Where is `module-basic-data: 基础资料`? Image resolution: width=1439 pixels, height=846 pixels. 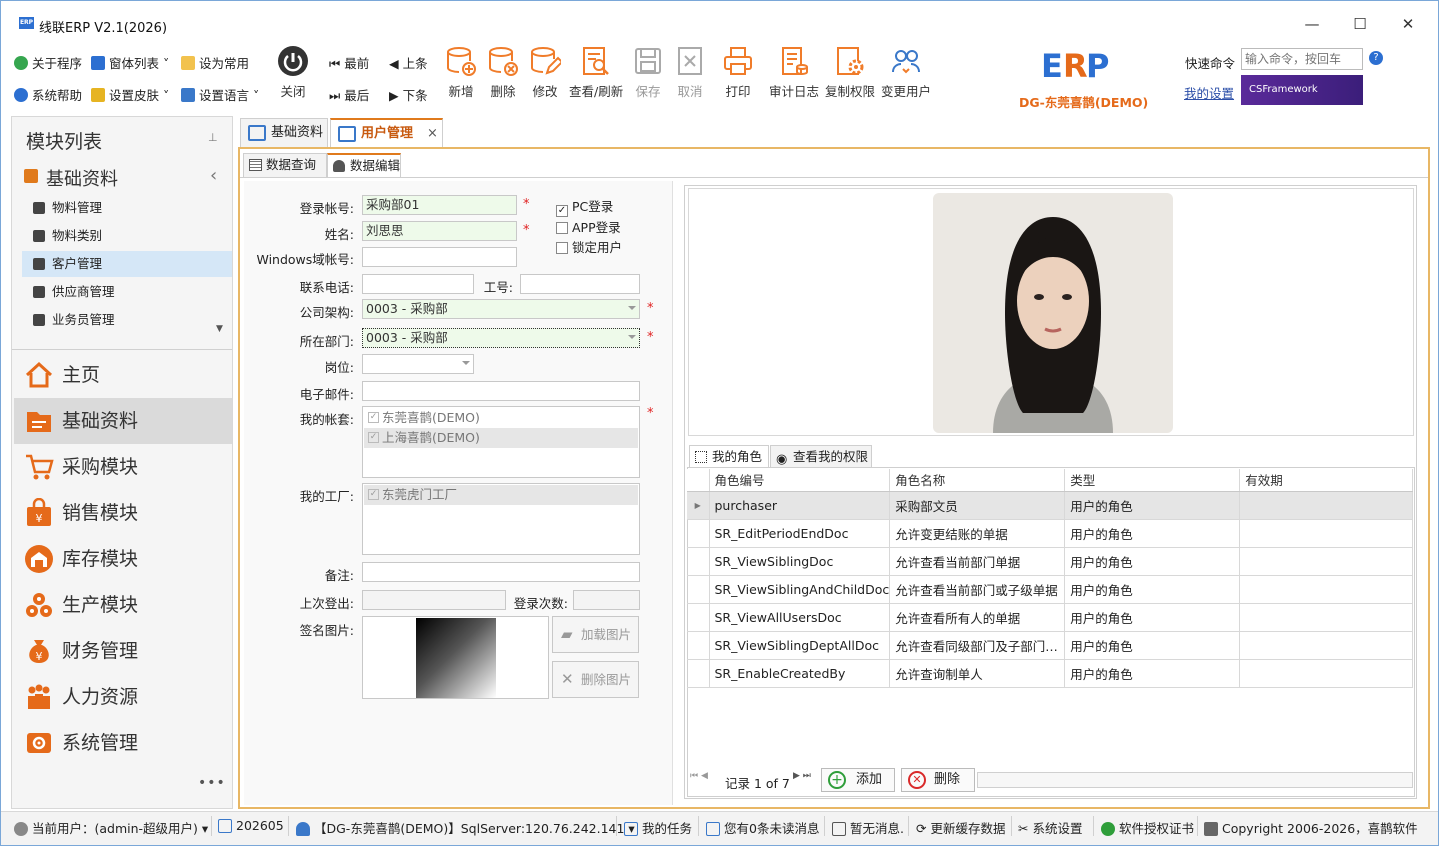
module-basic-data: 基础资料 is located at coordinates (123, 421).